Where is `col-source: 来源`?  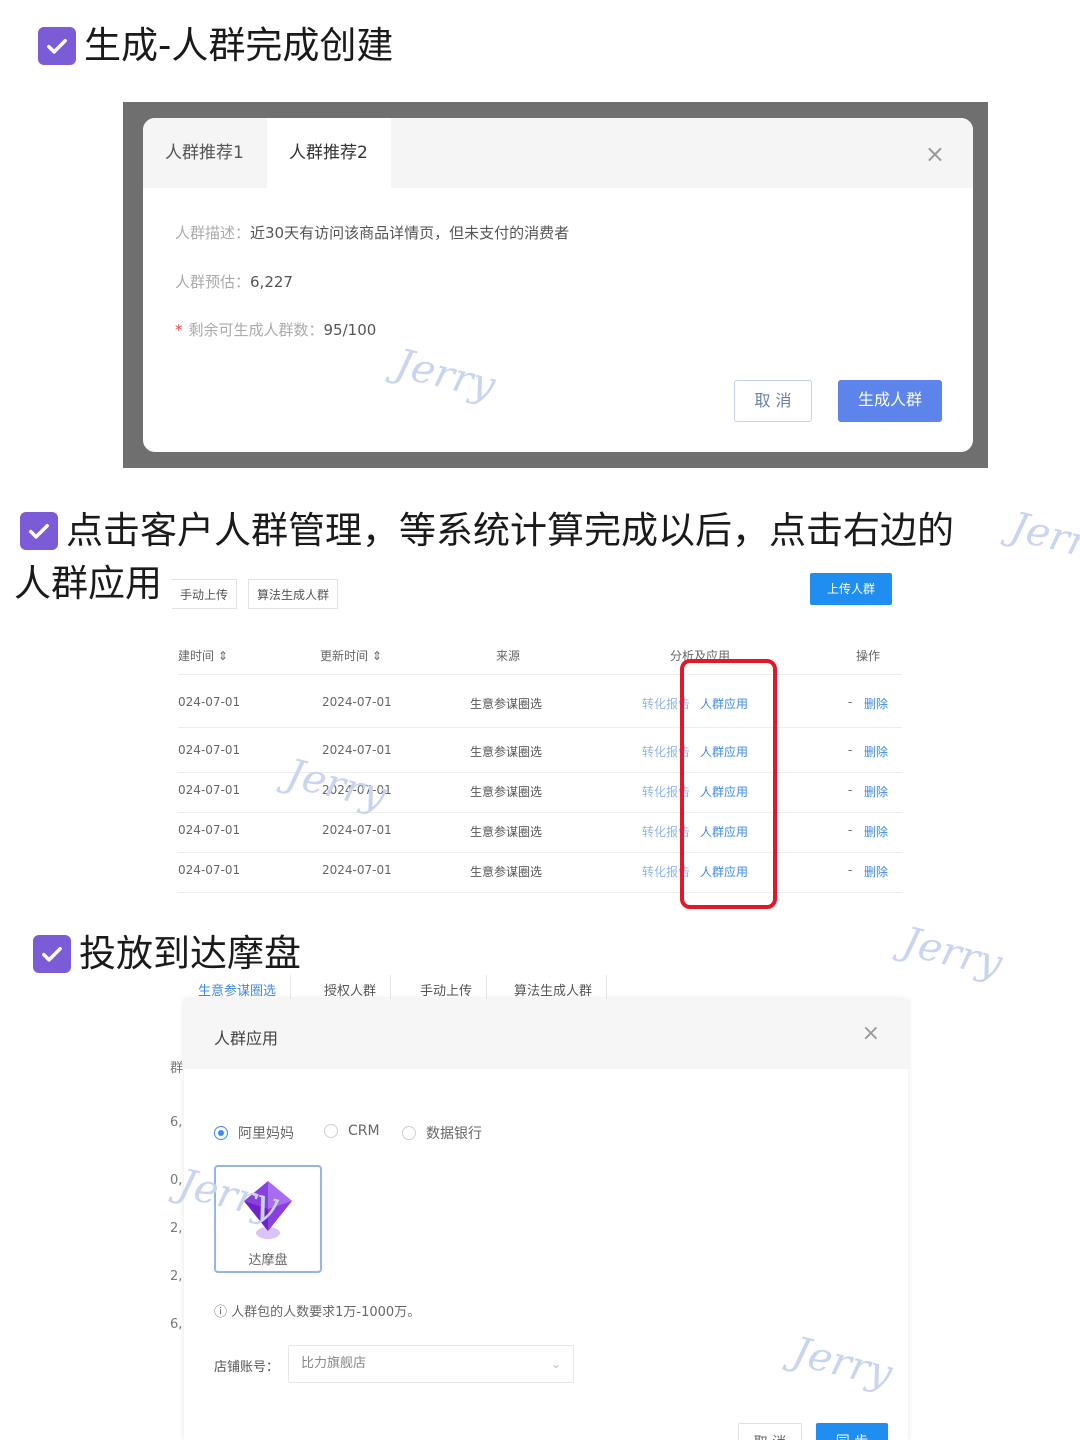
col-source: 来源 is located at coordinates (508, 656).